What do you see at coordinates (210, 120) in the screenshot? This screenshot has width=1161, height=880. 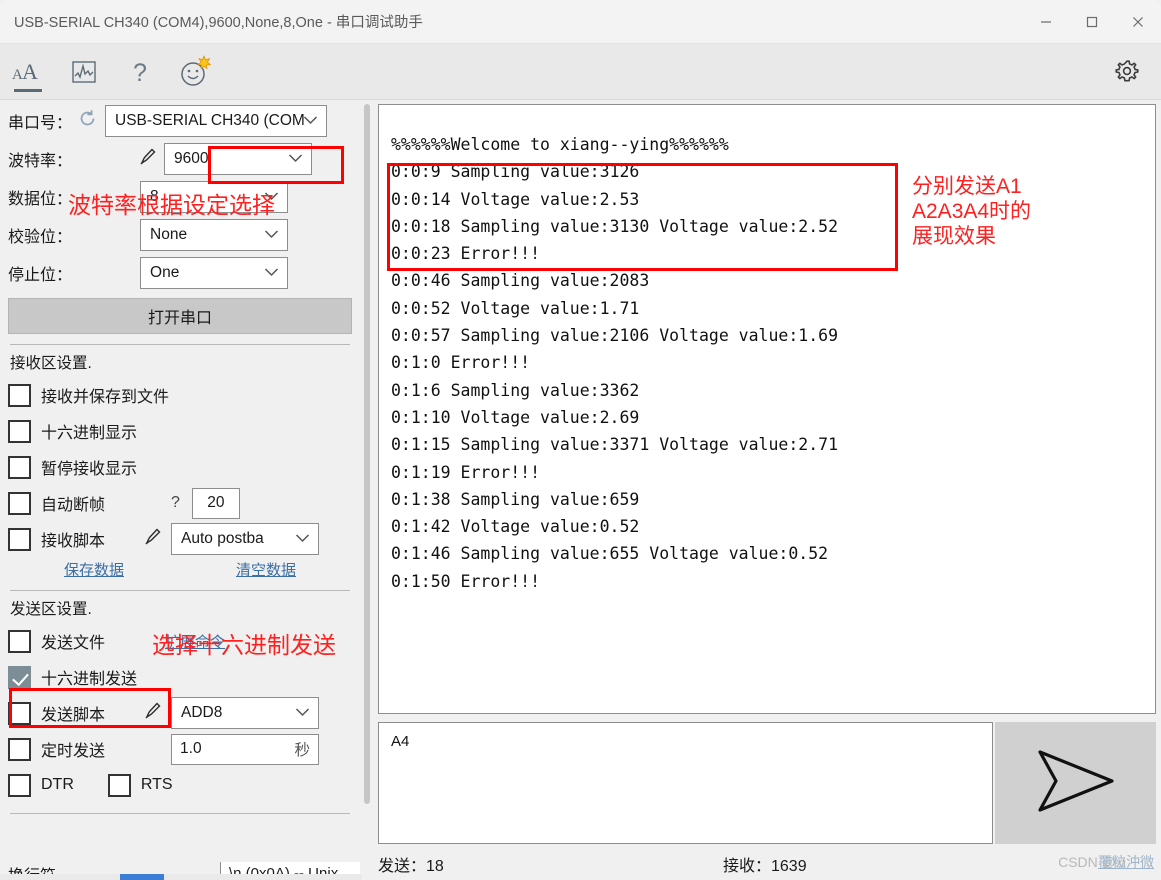 I see `serial-port-value: USB-SERIAL CH340 (COM` at bounding box center [210, 120].